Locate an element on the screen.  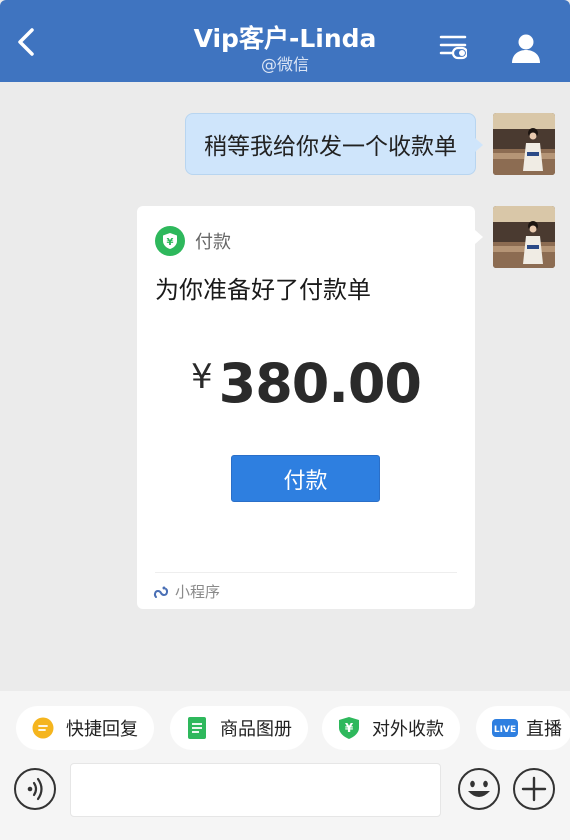
filter-toggle-icon is located at coordinates (453, 47).